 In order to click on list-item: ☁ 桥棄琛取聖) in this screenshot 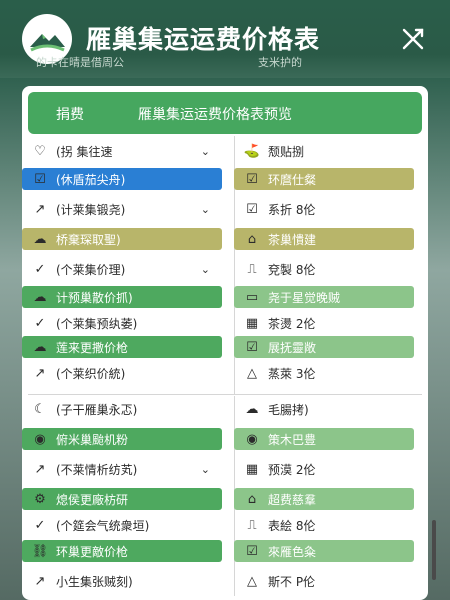, I will do `click(122, 239)`.